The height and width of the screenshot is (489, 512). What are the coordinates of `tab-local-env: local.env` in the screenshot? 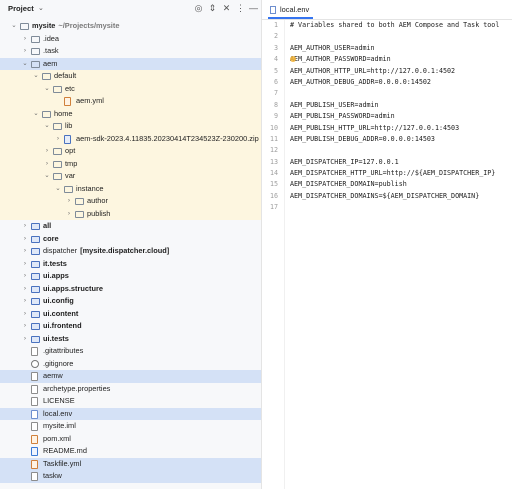 It's located at (291, 9).